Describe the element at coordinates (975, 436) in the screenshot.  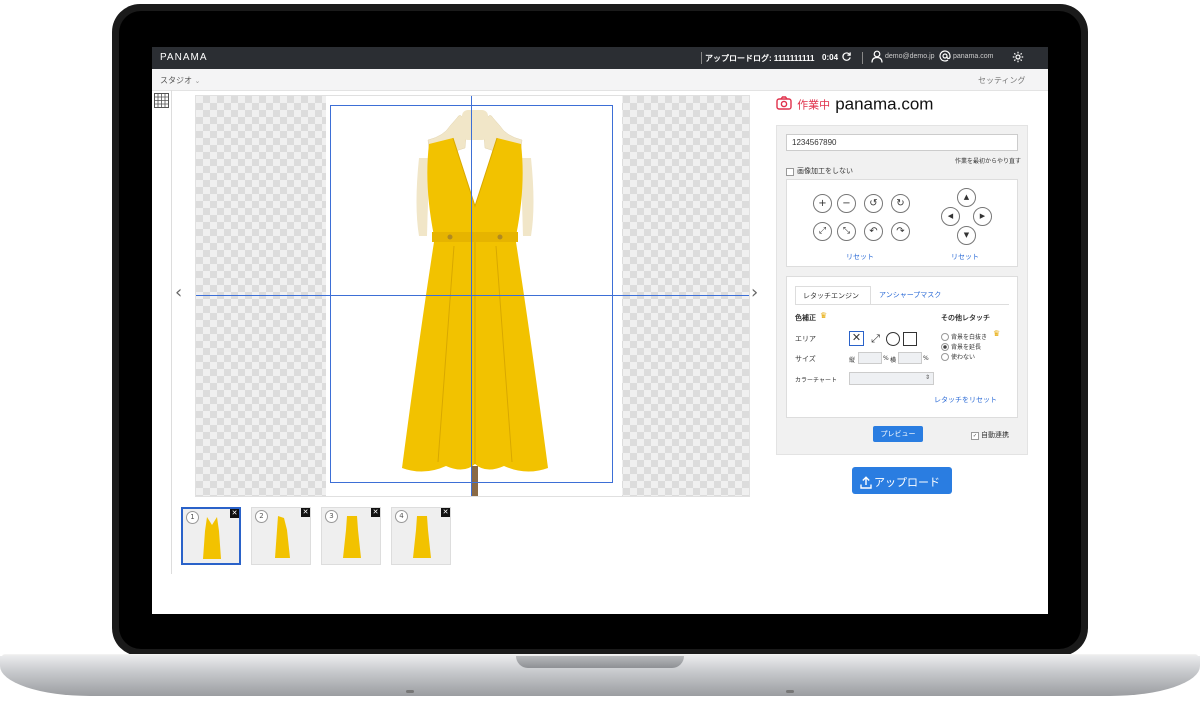
I see `auto-link-checkbox: ✓` at that location.